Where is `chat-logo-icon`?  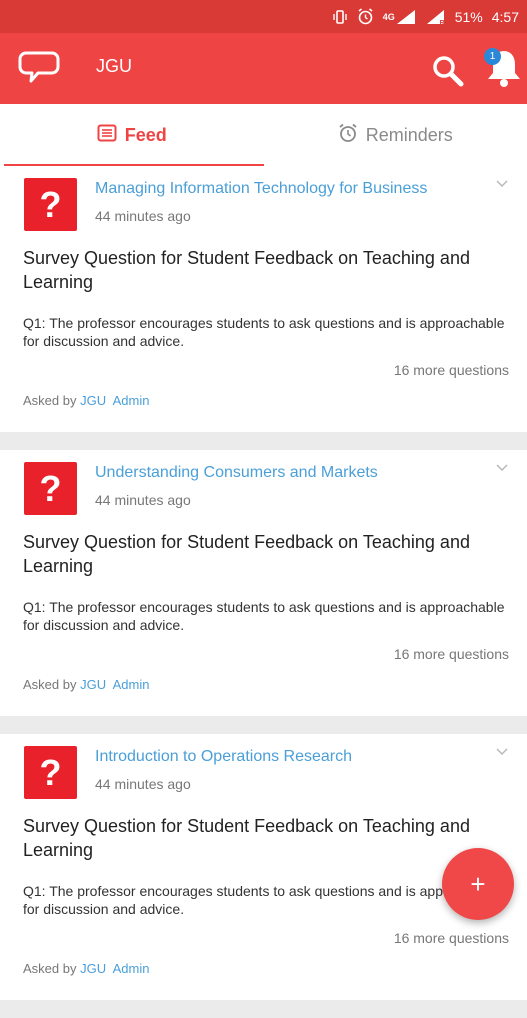 chat-logo-icon is located at coordinates (39, 67).